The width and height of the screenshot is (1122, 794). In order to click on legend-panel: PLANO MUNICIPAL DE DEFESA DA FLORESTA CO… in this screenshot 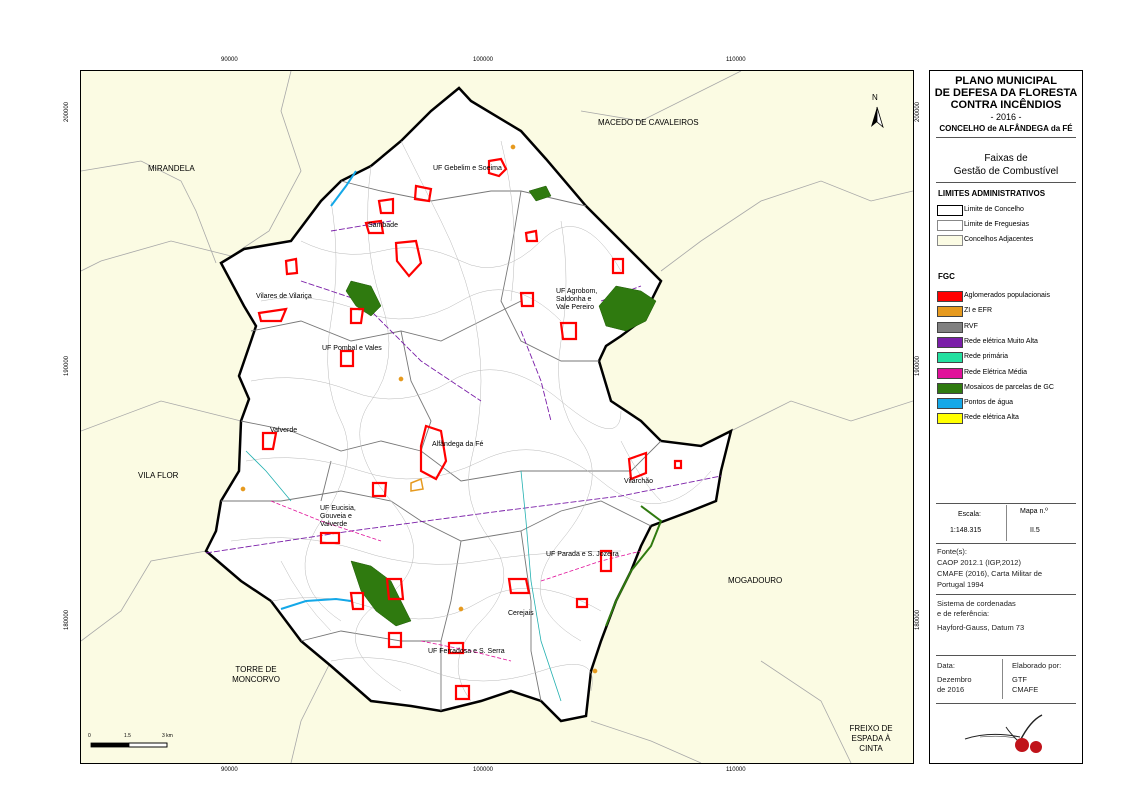, I will do `click(1006, 417)`.